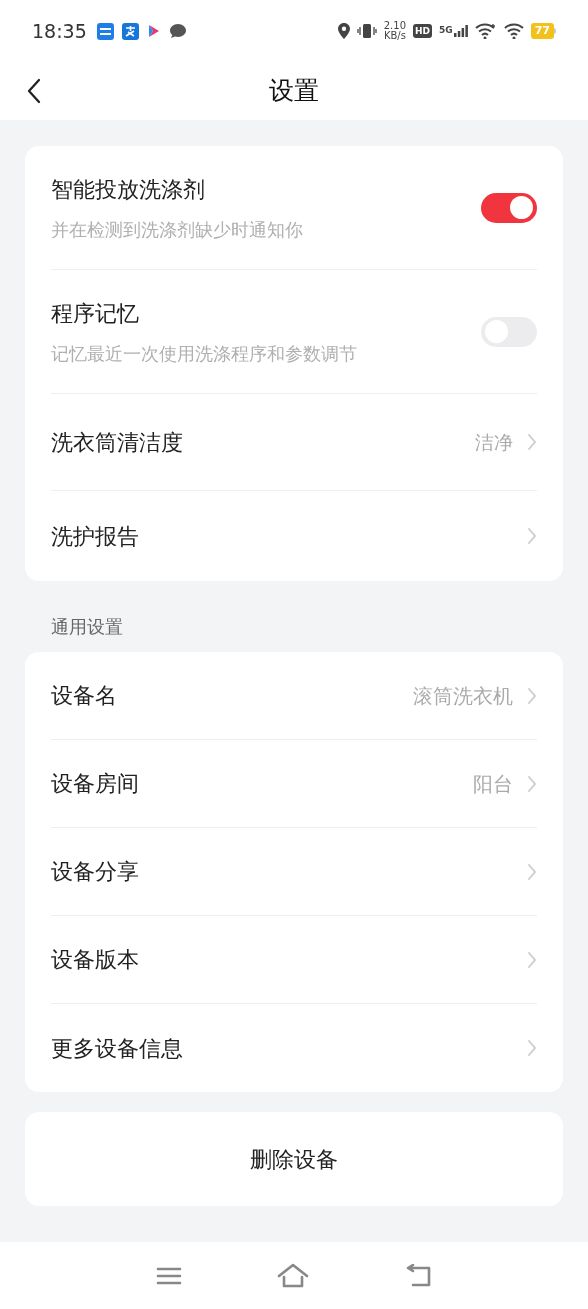 The image size is (588, 1309). I want to click on setting-label: 设备房间, so click(262, 783).